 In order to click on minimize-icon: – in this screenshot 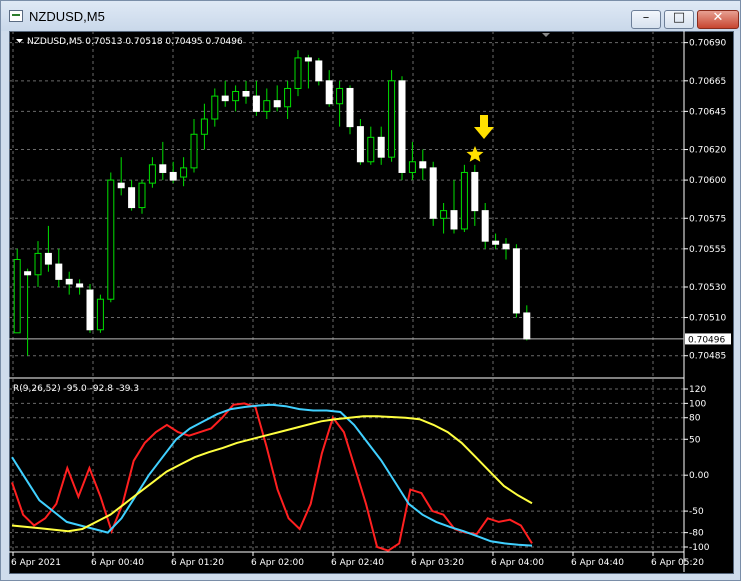, I will do `click(646, 17)`.